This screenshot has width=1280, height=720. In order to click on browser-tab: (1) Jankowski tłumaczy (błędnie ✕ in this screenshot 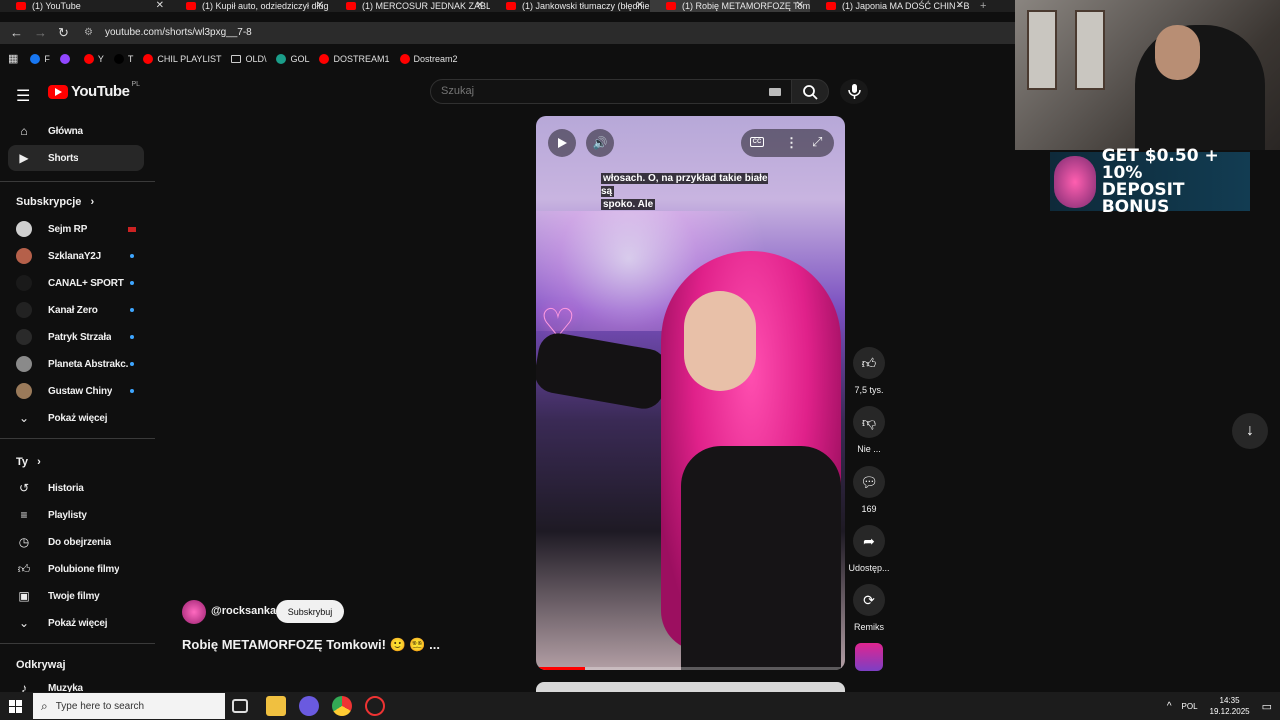, I will do `click(570, 6)`.